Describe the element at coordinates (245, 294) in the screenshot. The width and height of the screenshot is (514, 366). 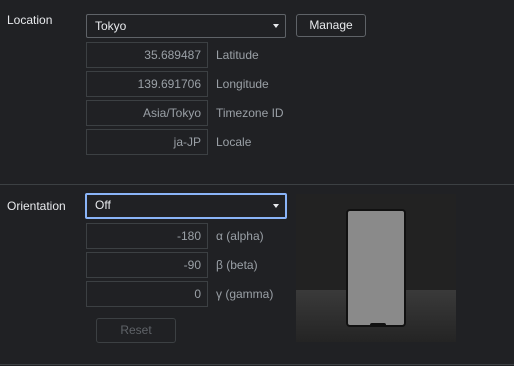
I see `gamma-label: γ (gamma)` at that location.